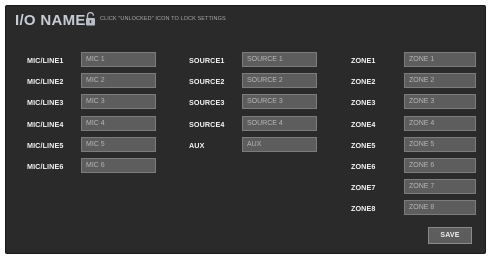 Image resolution: width=490 pixels, height=258 pixels. What do you see at coordinates (363, 102) in the screenshot?
I see `zone-label-3: ZONE3` at bounding box center [363, 102].